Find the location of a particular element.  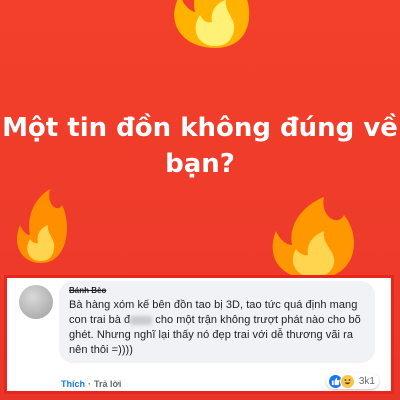

reaction-summary: 3k1 is located at coordinates (352, 381).